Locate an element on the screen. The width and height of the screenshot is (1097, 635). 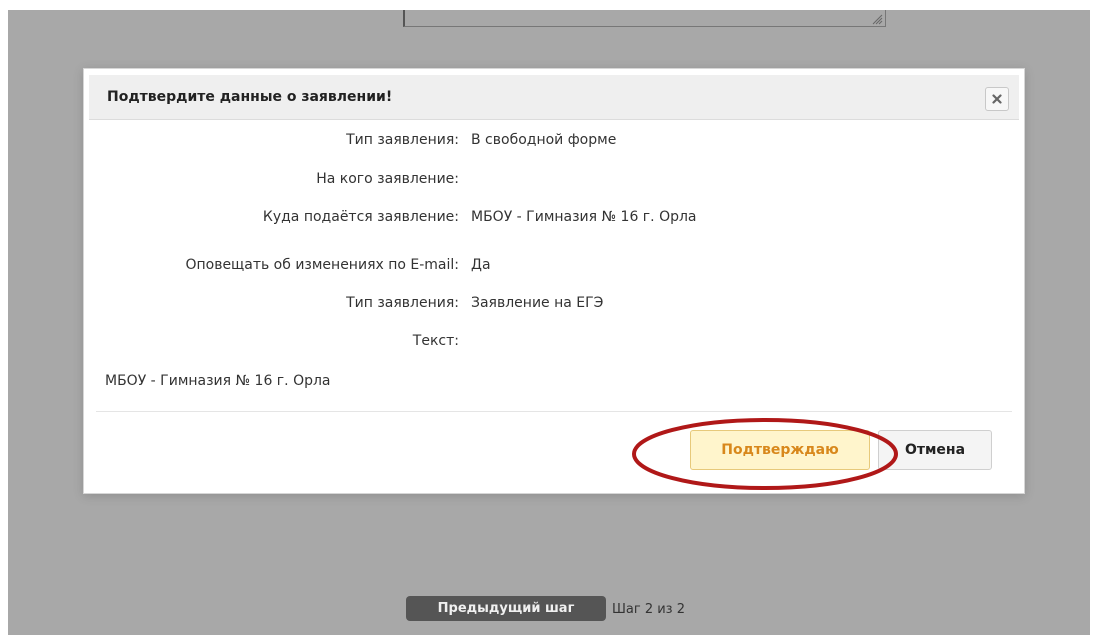
field-value: Да is located at coordinates (481, 265).